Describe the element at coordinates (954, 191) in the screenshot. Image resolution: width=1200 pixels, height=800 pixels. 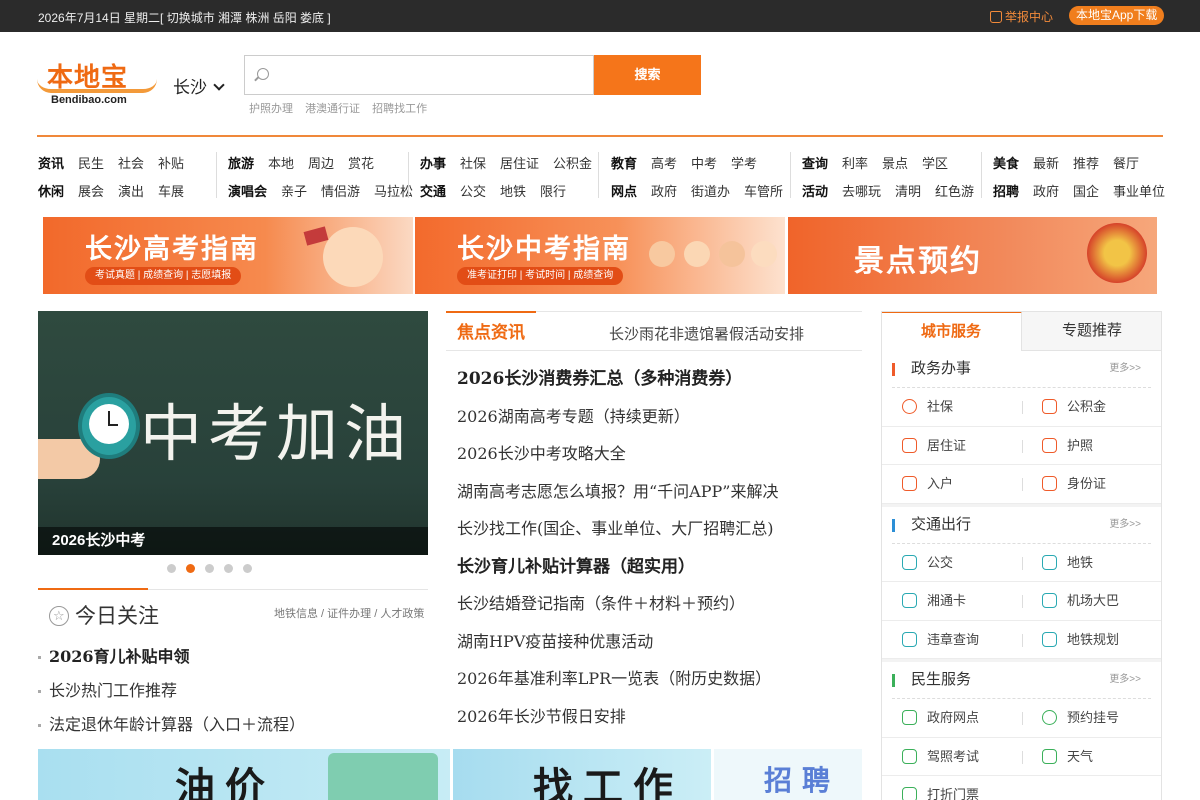
I see `nav-link: 红色游` at that location.